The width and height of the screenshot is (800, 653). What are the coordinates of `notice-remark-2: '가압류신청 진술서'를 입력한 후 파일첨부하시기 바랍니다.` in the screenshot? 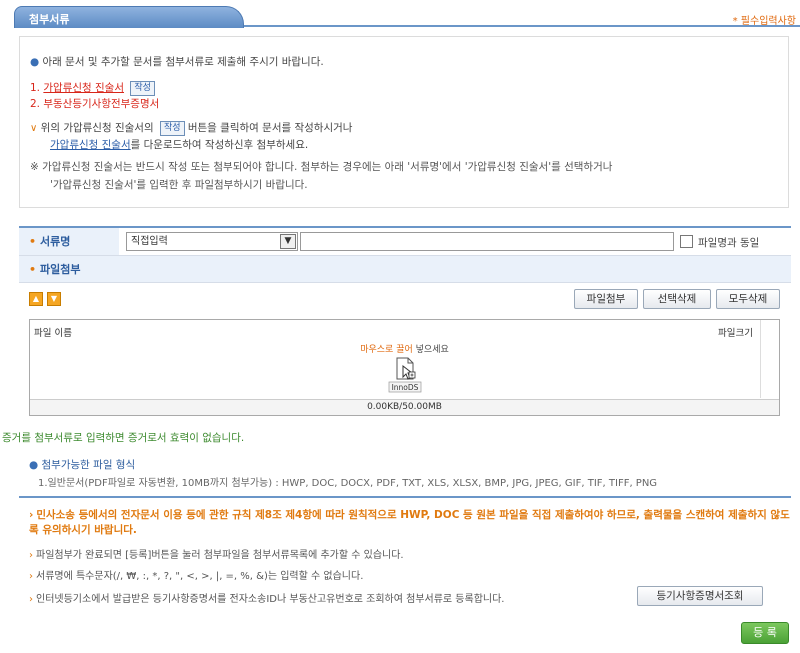 It's located at (179, 185).